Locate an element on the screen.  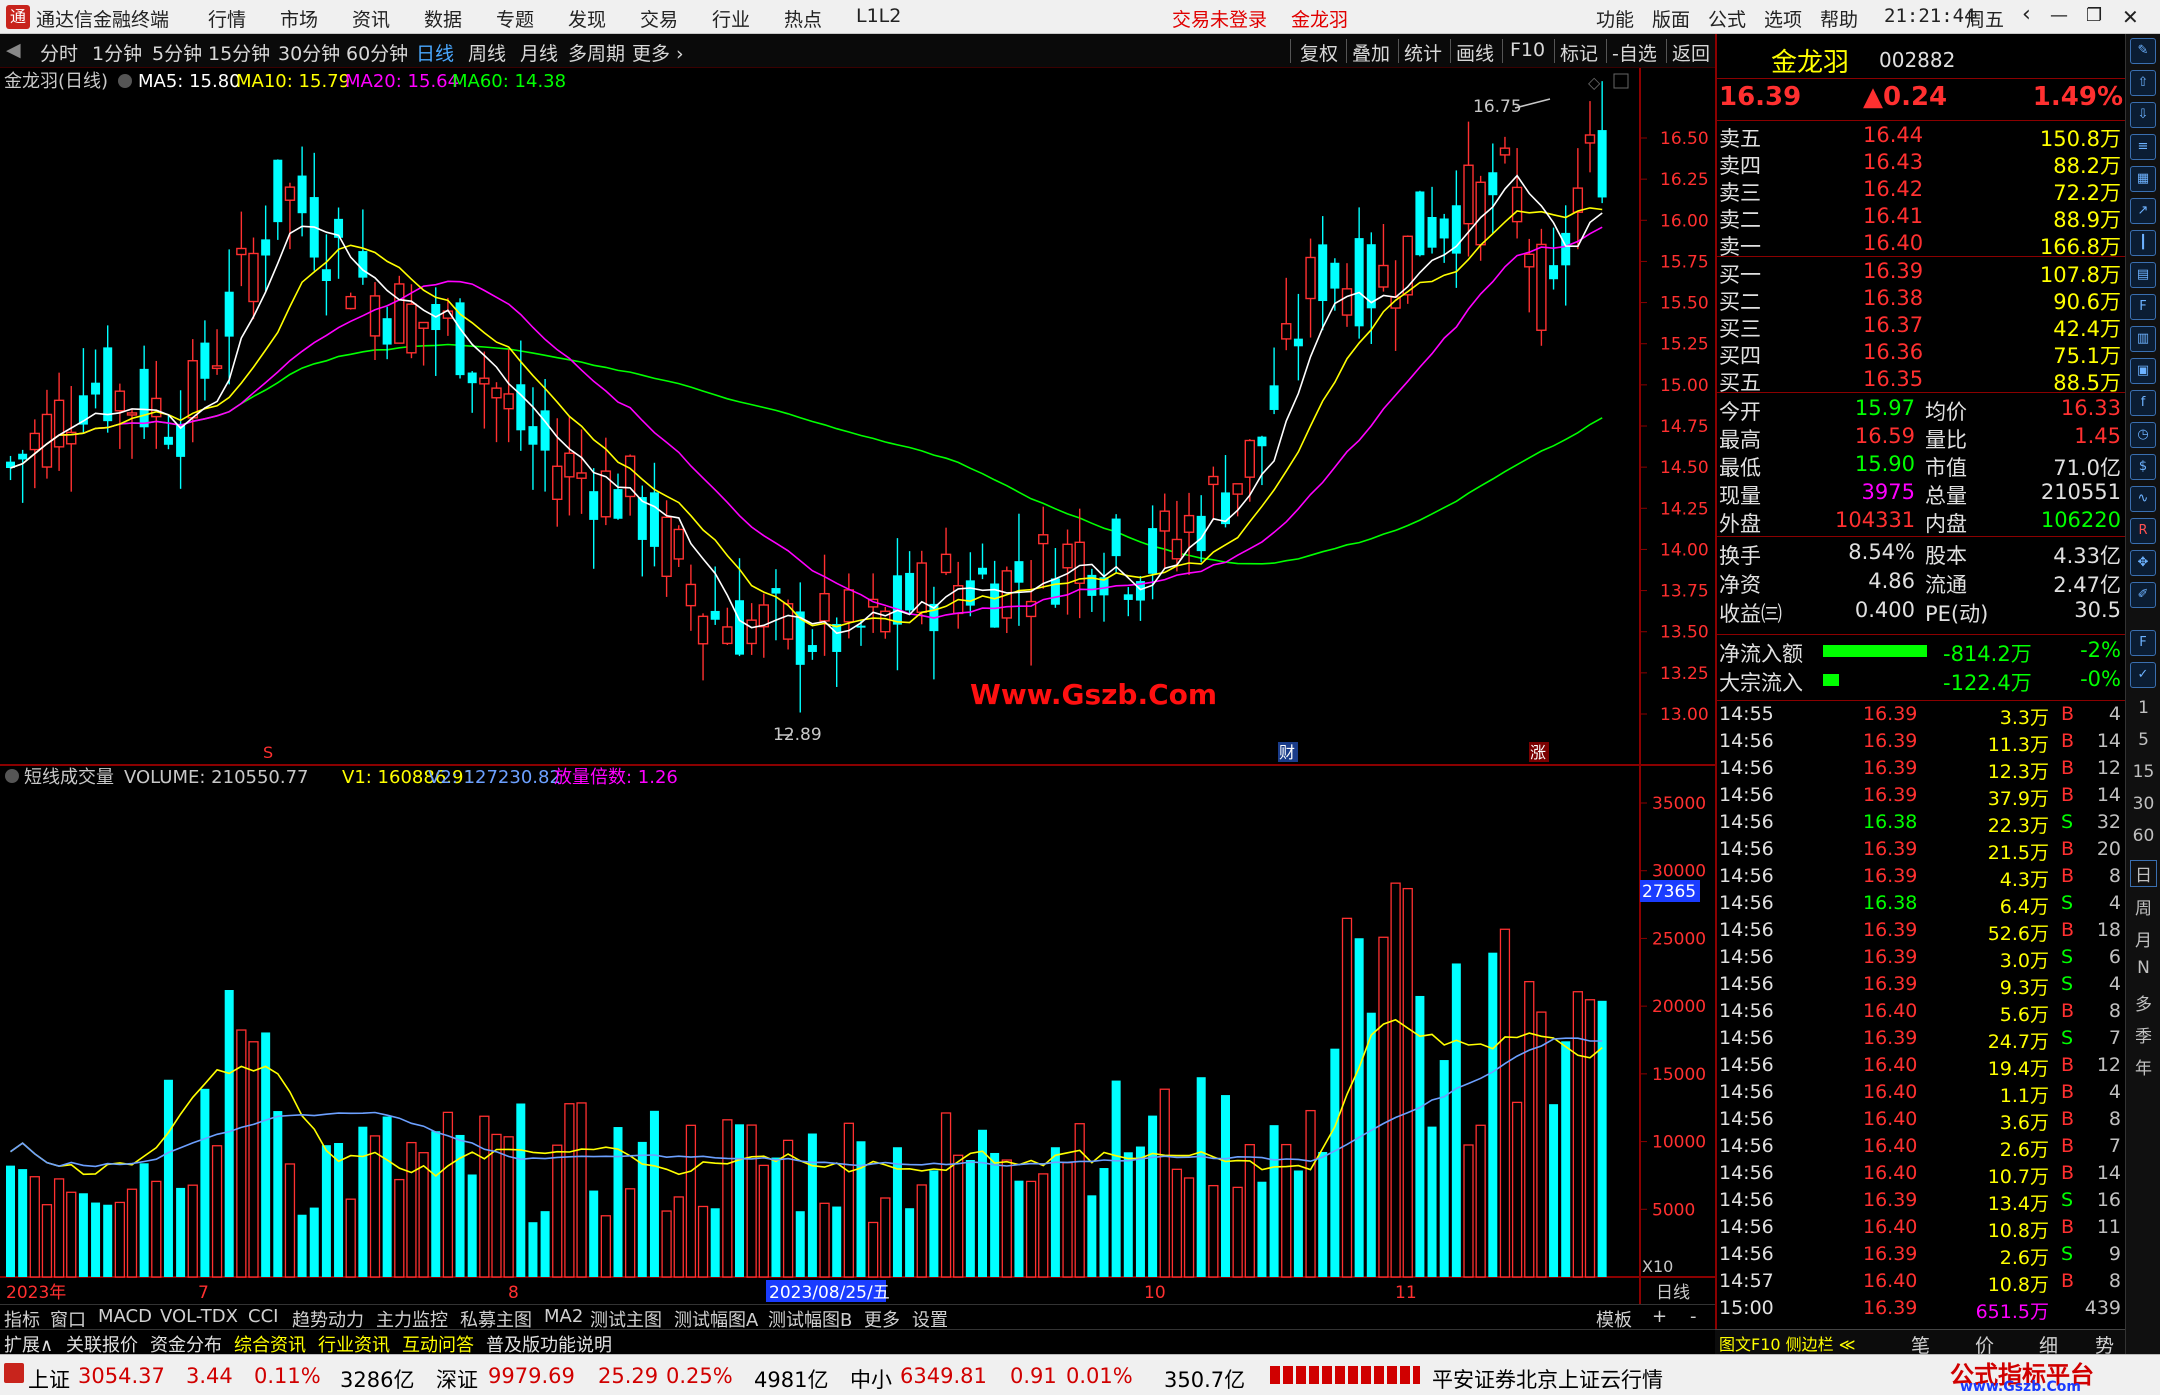
ask-row: 卖一 16.40 166.8万 is located at coordinates (1922, 245).